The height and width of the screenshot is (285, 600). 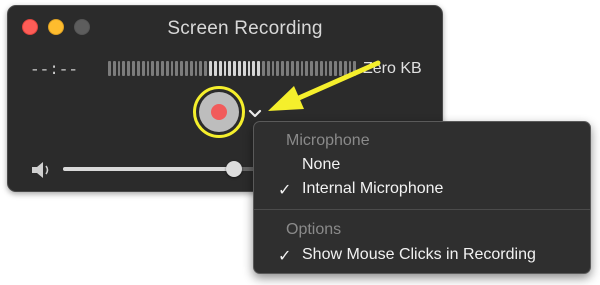 I want to click on title-bar: Screen Recording, so click(x=225, y=26).